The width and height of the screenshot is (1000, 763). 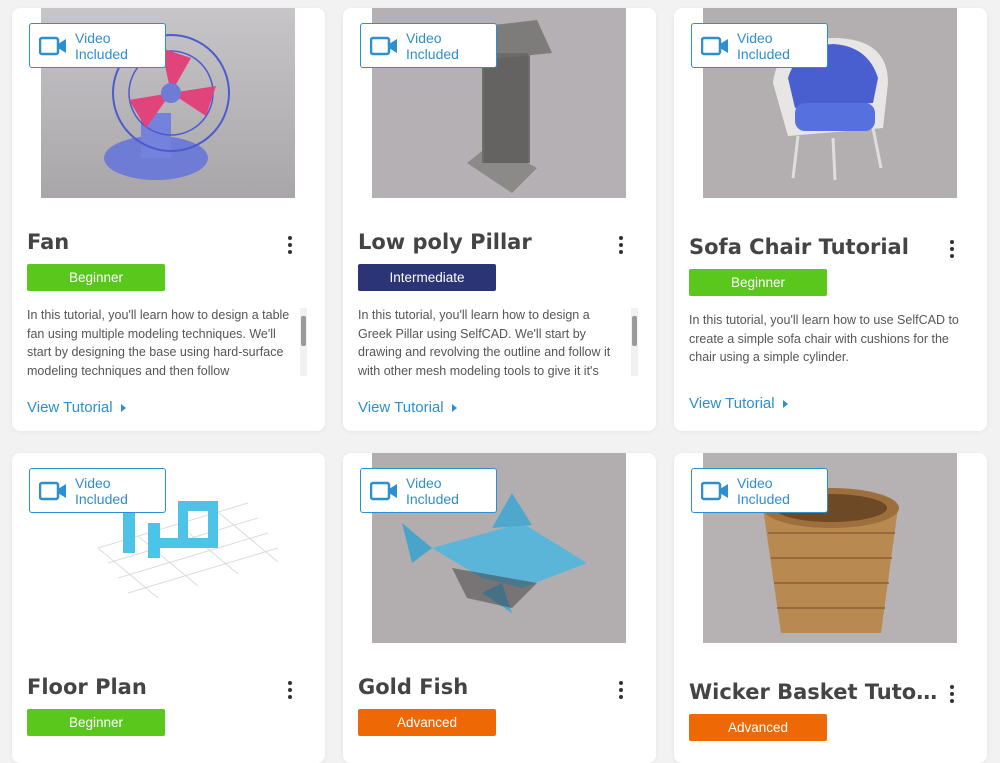 I want to click on card-title: Floor Plan, so click(x=87, y=687).